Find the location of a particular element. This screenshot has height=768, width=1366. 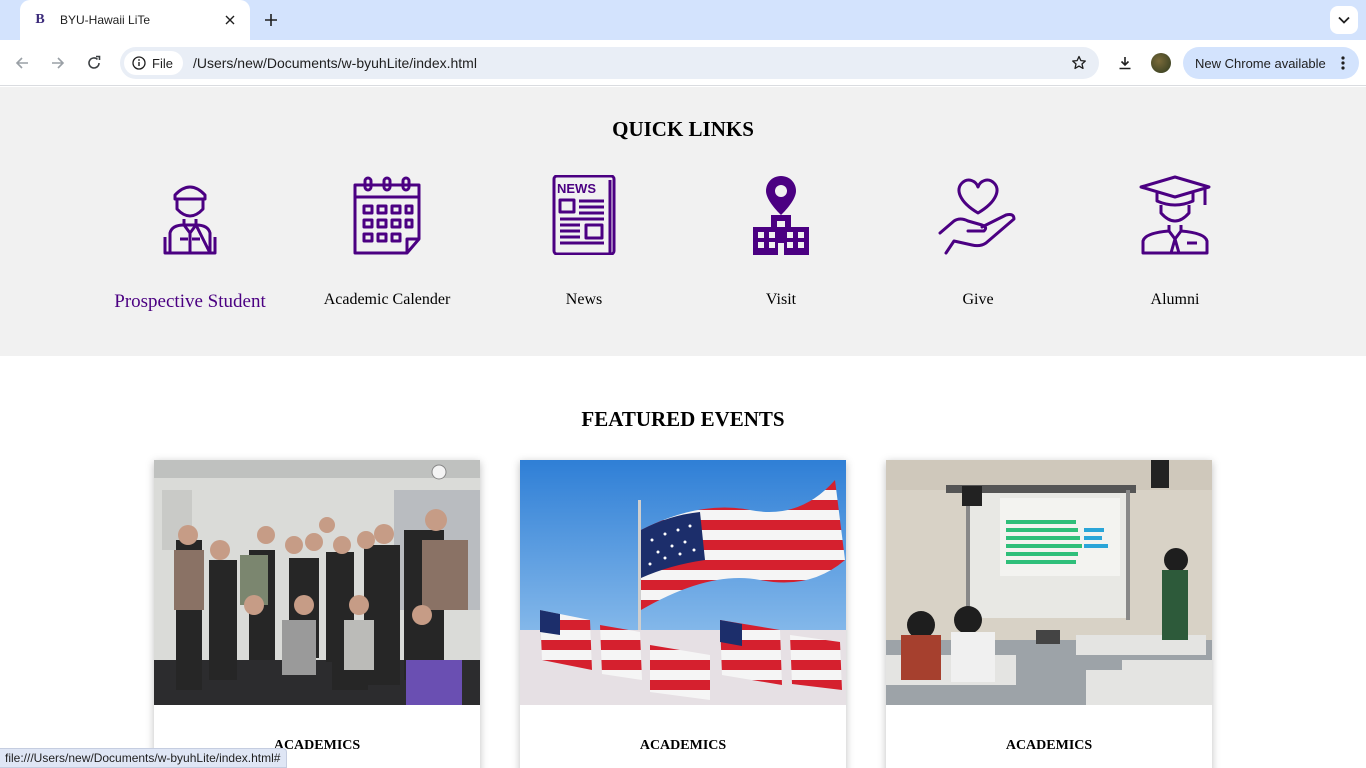

site-info-label: File is located at coordinates (162, 63).